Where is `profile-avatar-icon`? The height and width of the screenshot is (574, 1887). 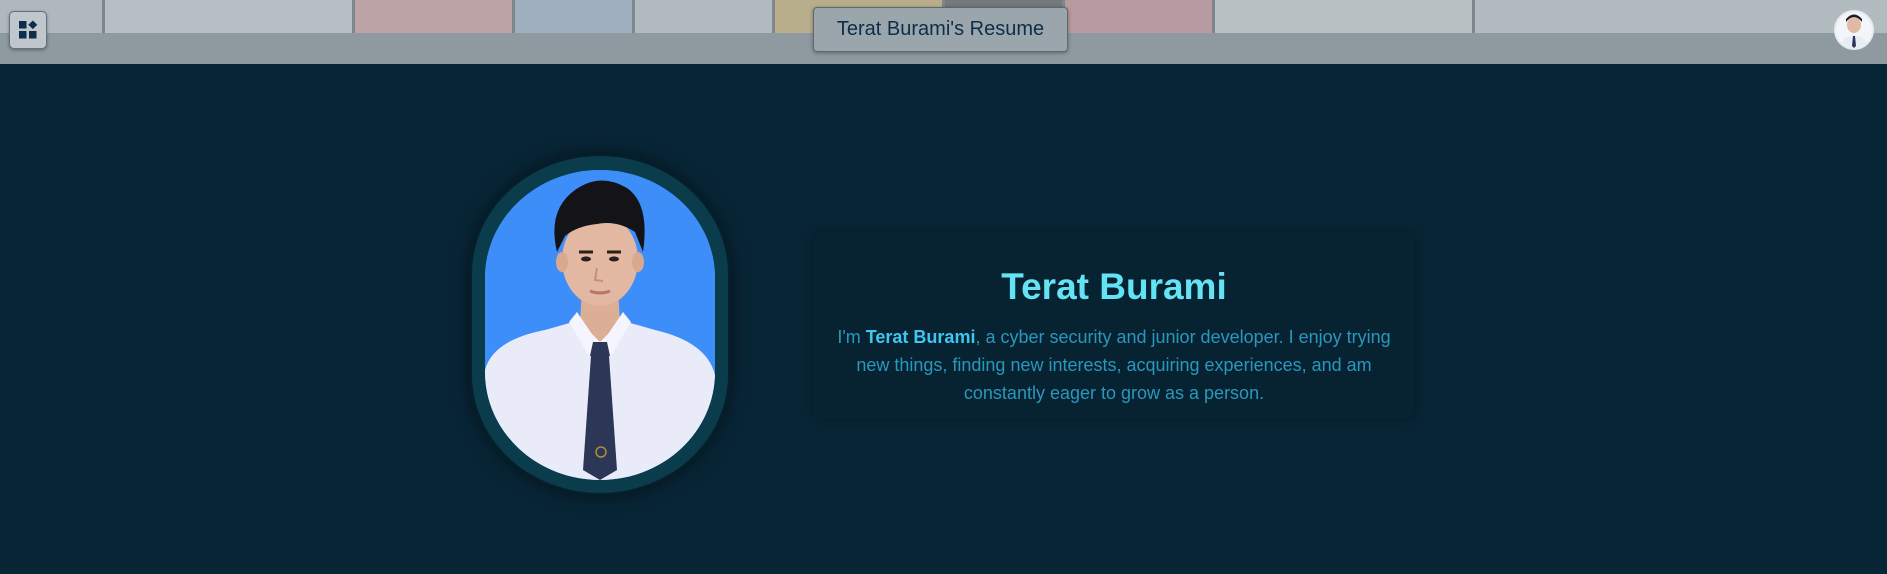 profile-avatar-icon is located at coordinates (1854, 30).